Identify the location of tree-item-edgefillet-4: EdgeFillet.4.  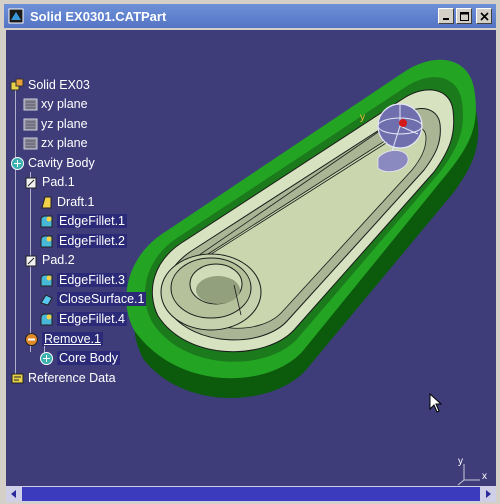
(83, 319).